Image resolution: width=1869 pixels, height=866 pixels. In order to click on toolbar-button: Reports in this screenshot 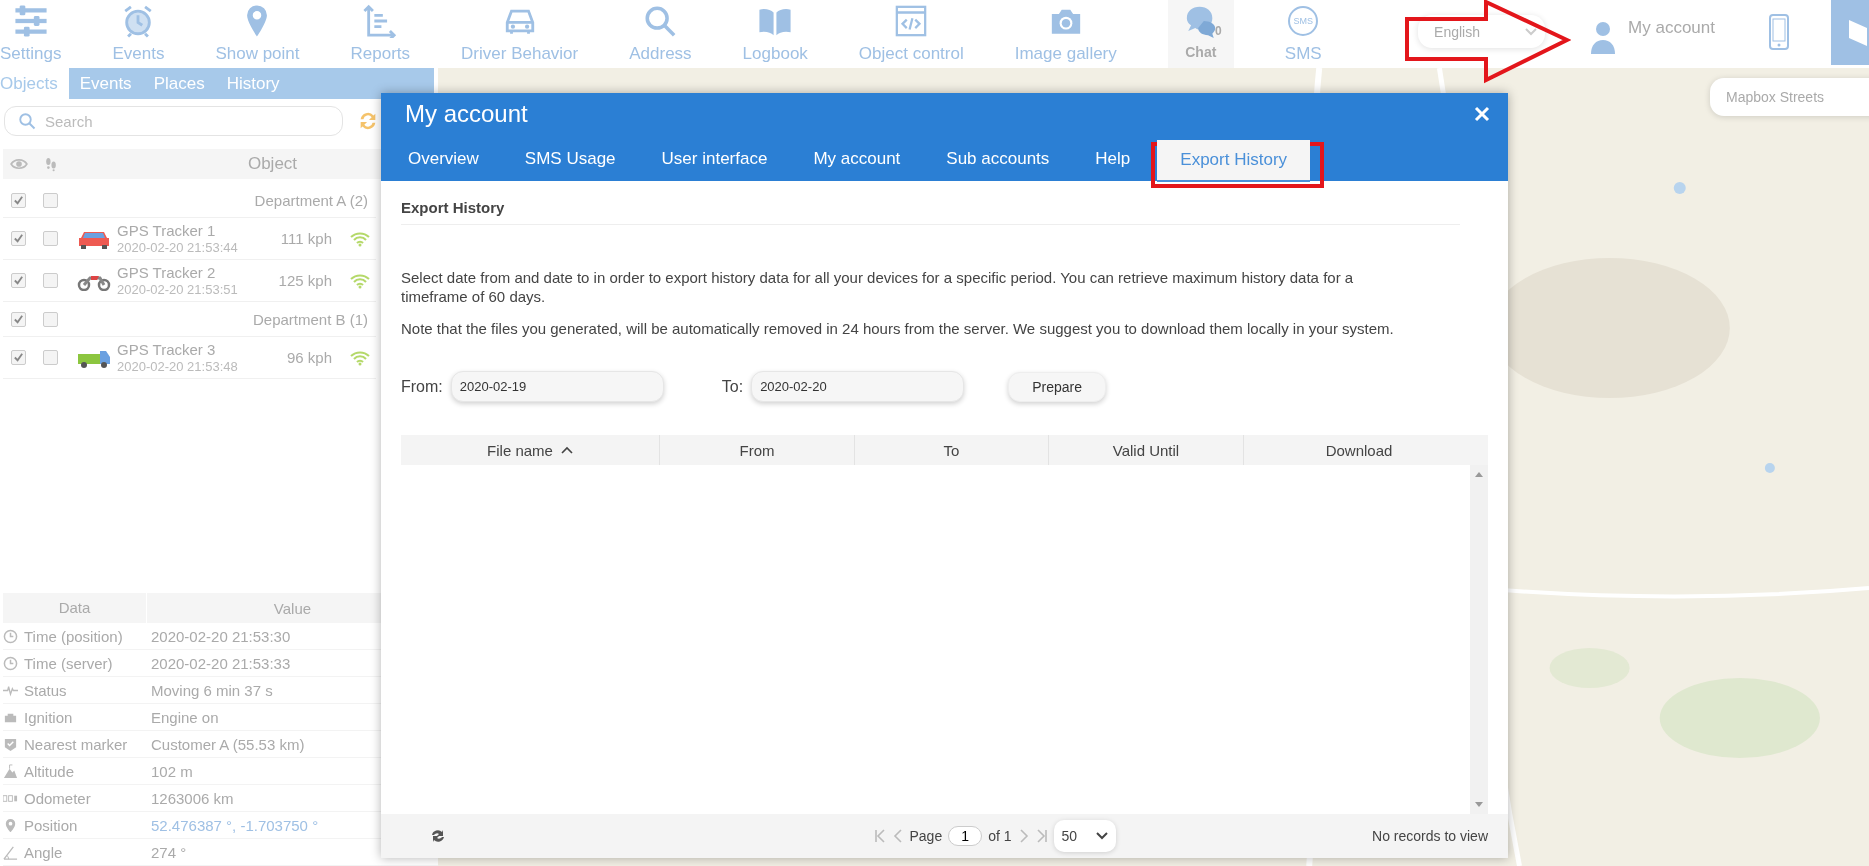, I will do `click(380, 34)`.